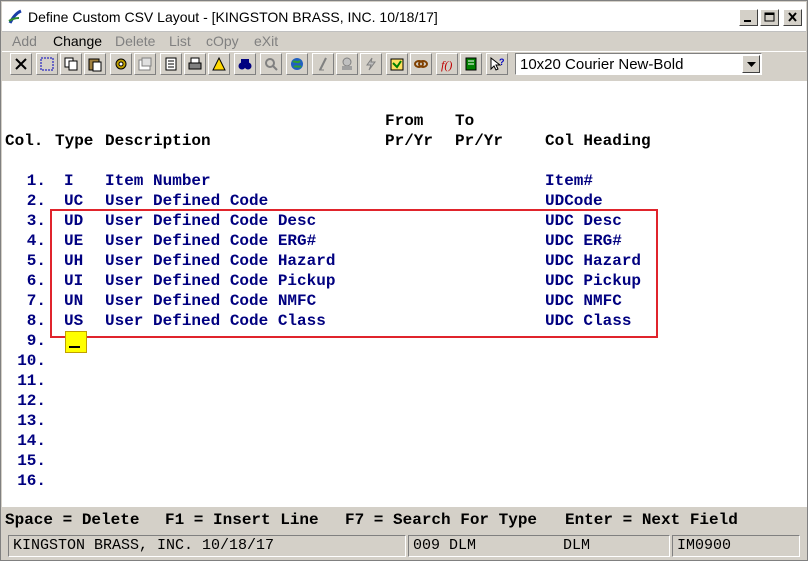 This screenshot has height=561, width=808. I want to click on menu-delete: Delete, so click(135, 41).